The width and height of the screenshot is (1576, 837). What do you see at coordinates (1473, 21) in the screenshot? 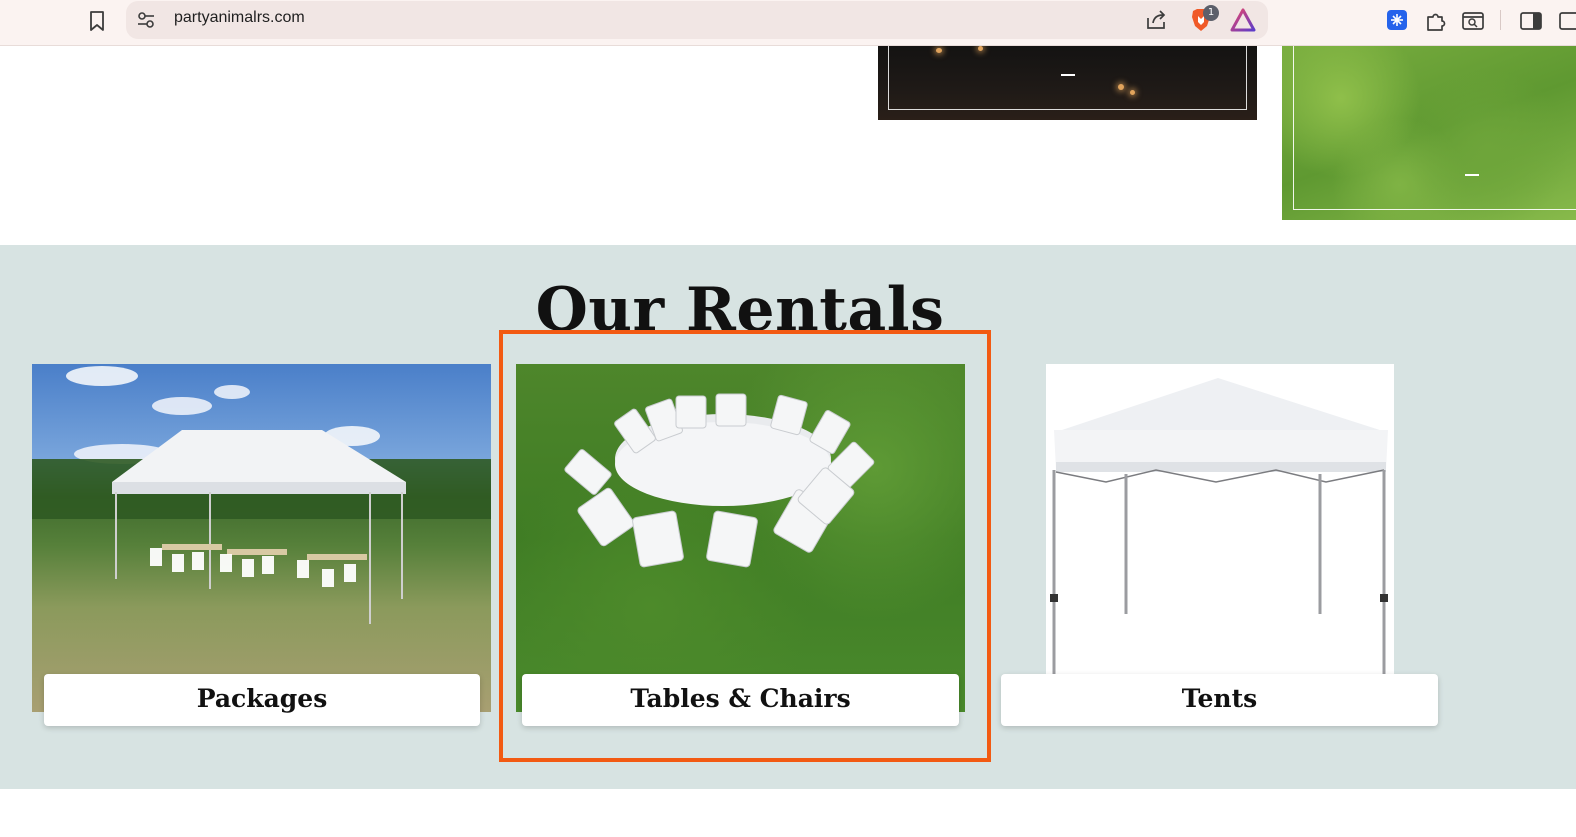
I see `tab-search-icon` at bounding box center [1473, 21].